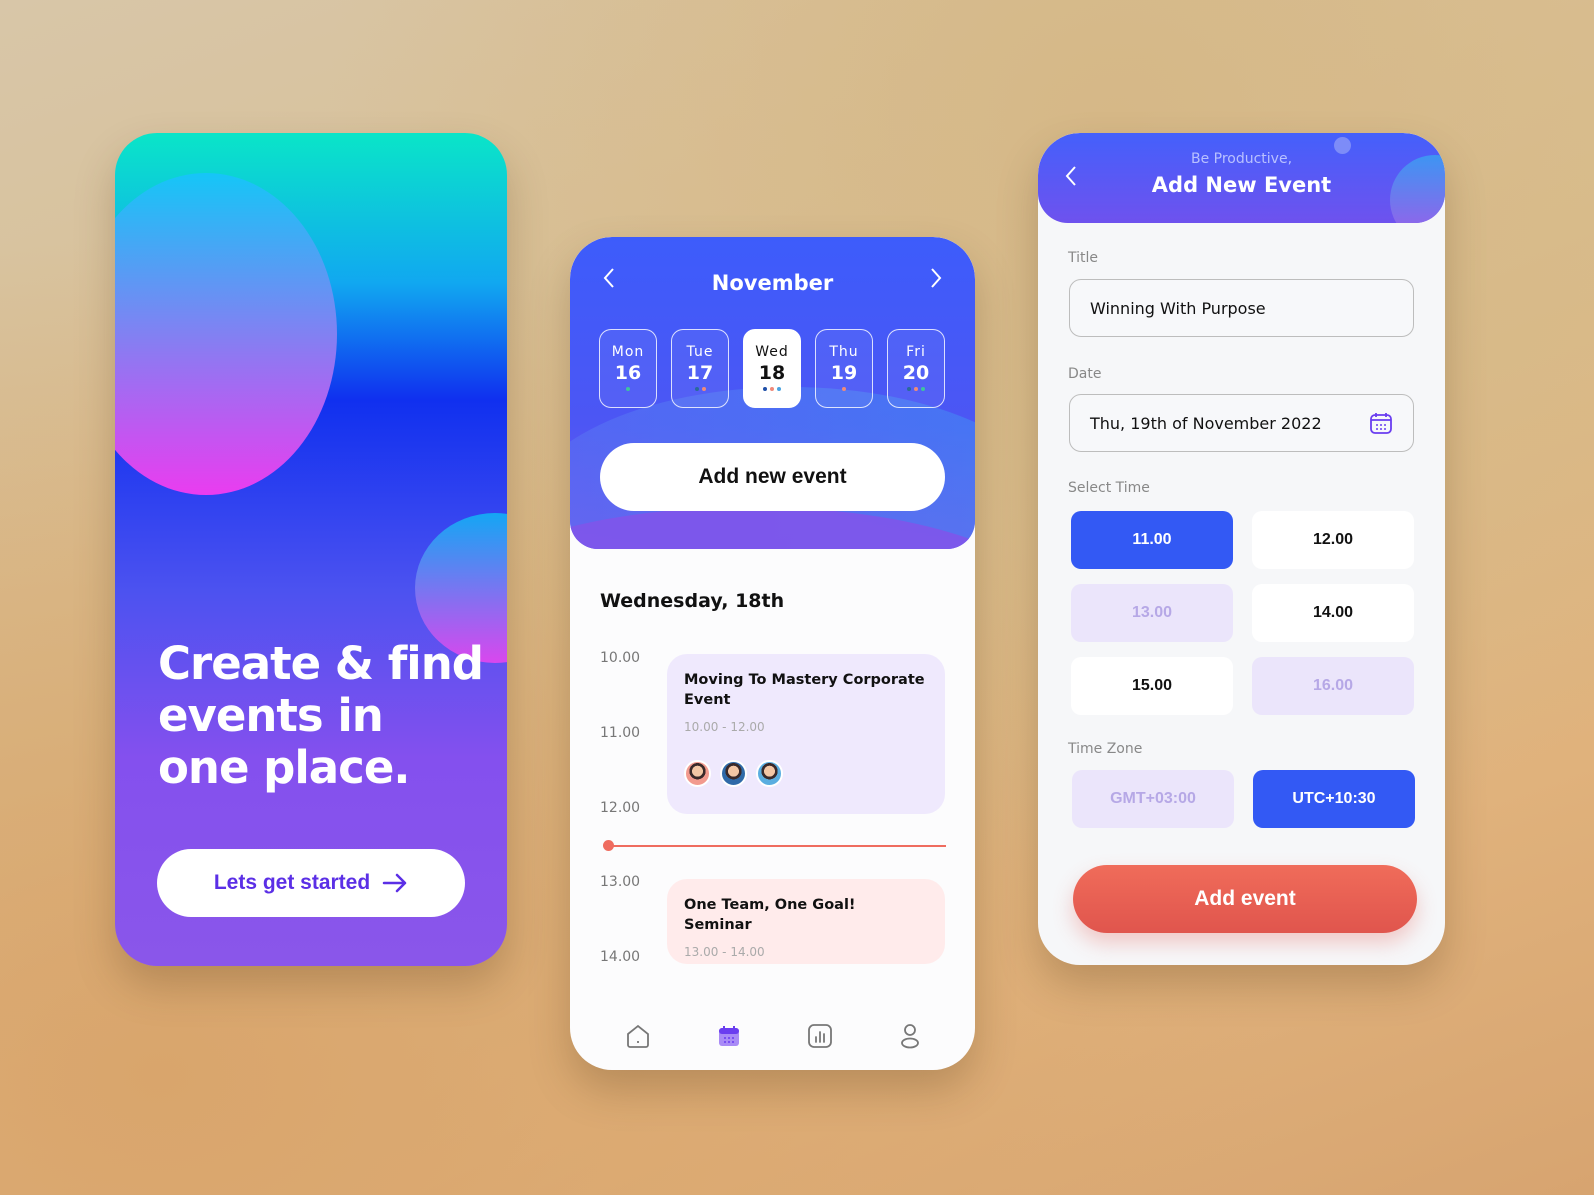 This screenshot has height=1195, width=1594. I want to click on tab-calendar, so click(729, 1036).